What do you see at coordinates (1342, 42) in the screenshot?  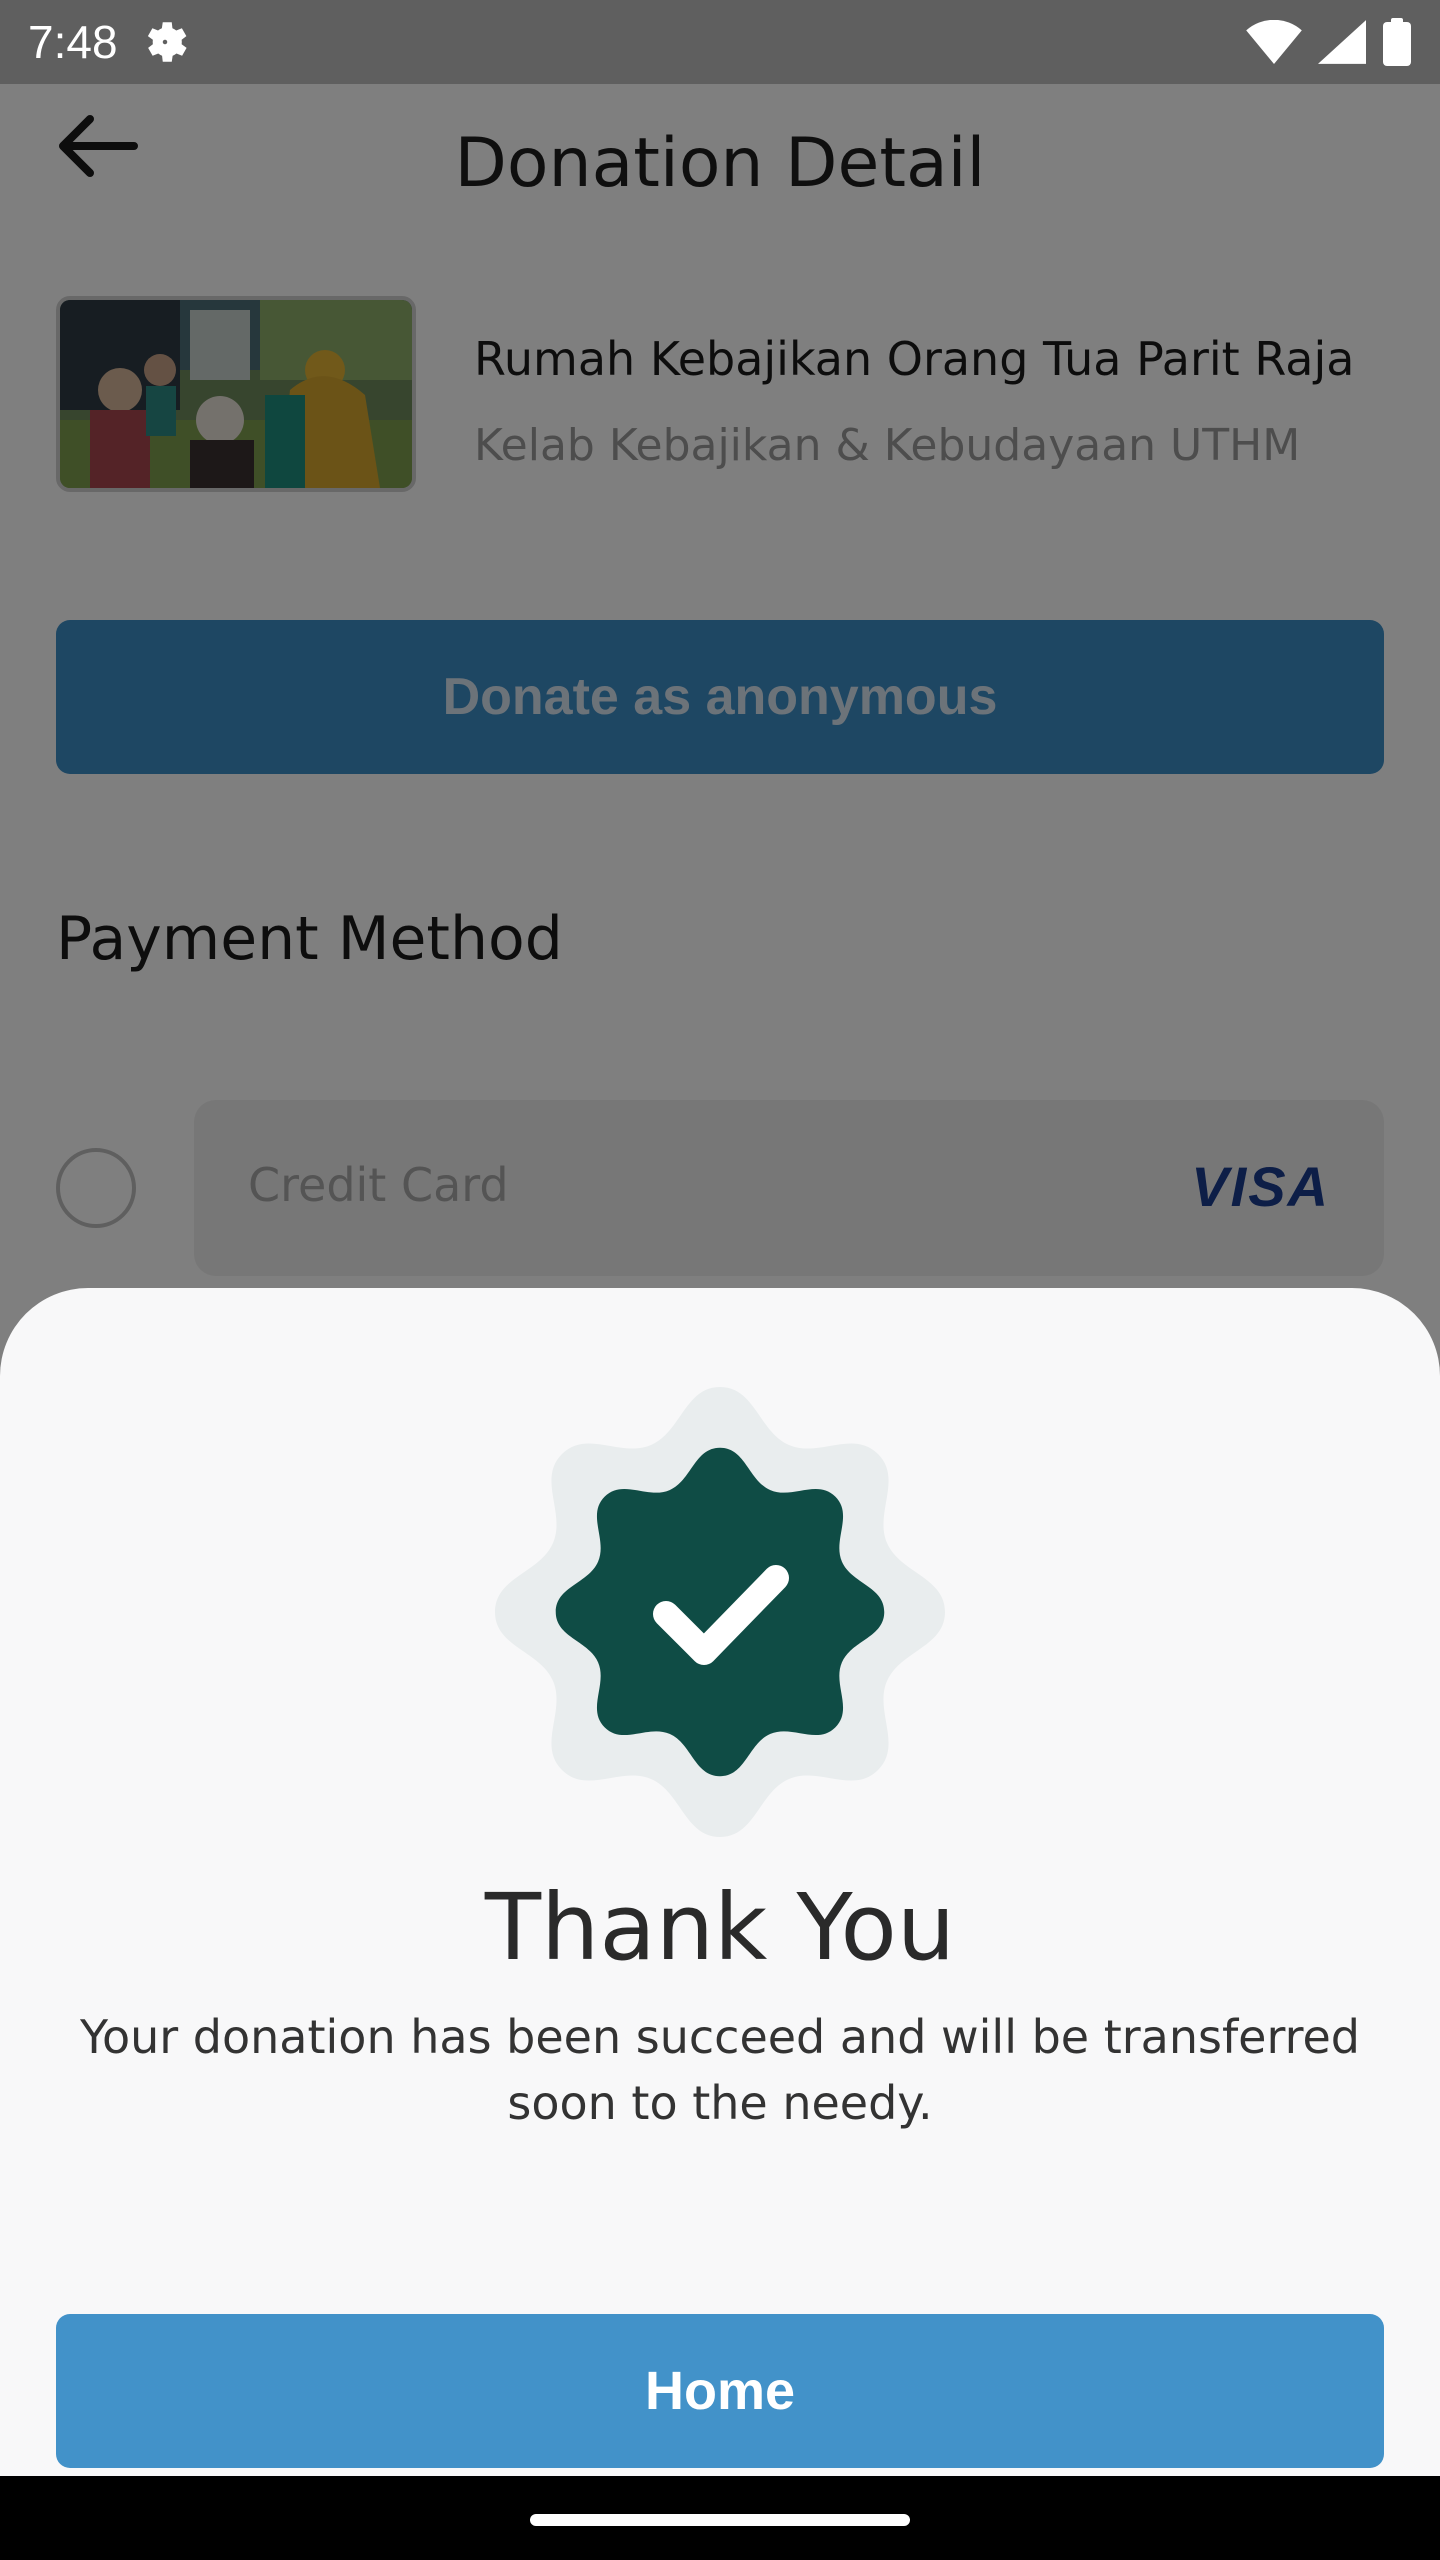 I see `signal-icon` at bounding box center [1342, 42].